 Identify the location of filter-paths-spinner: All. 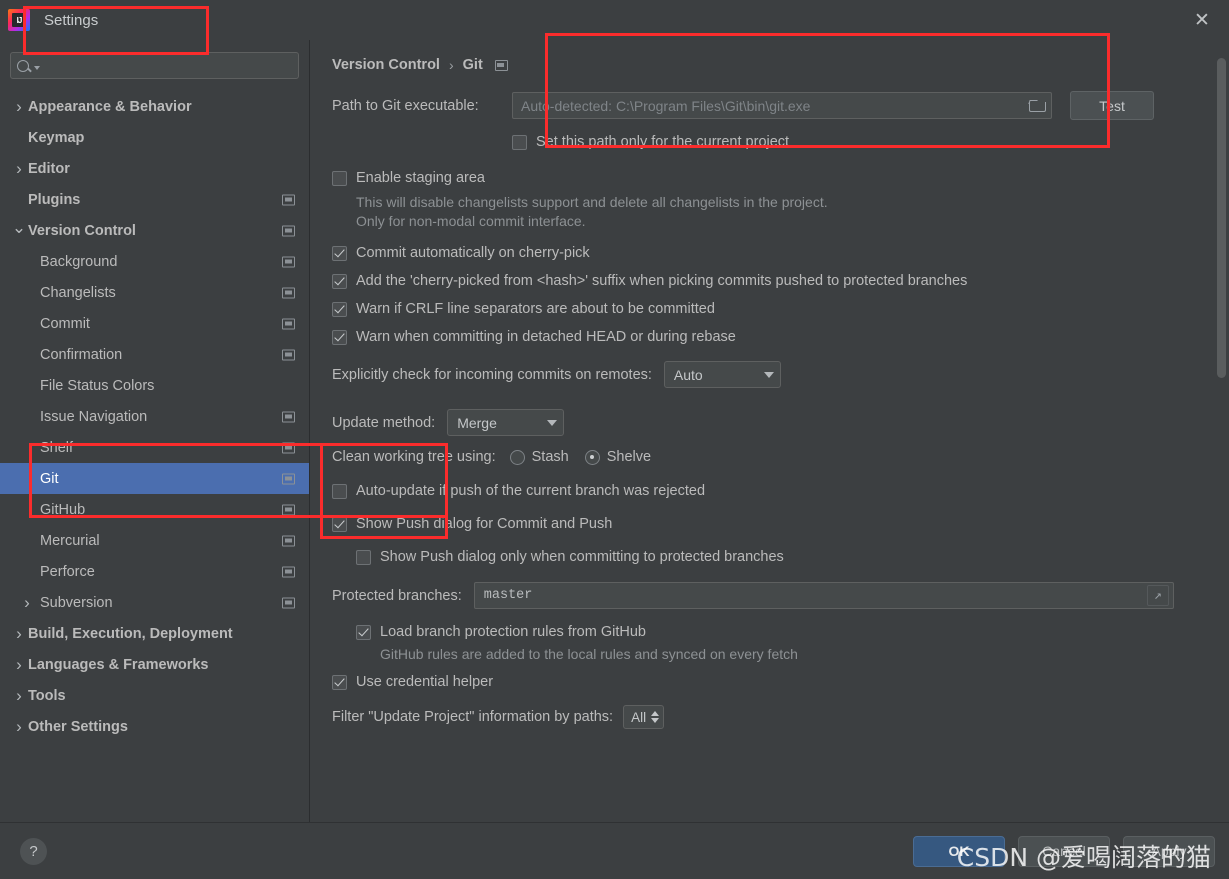
(644, 717).